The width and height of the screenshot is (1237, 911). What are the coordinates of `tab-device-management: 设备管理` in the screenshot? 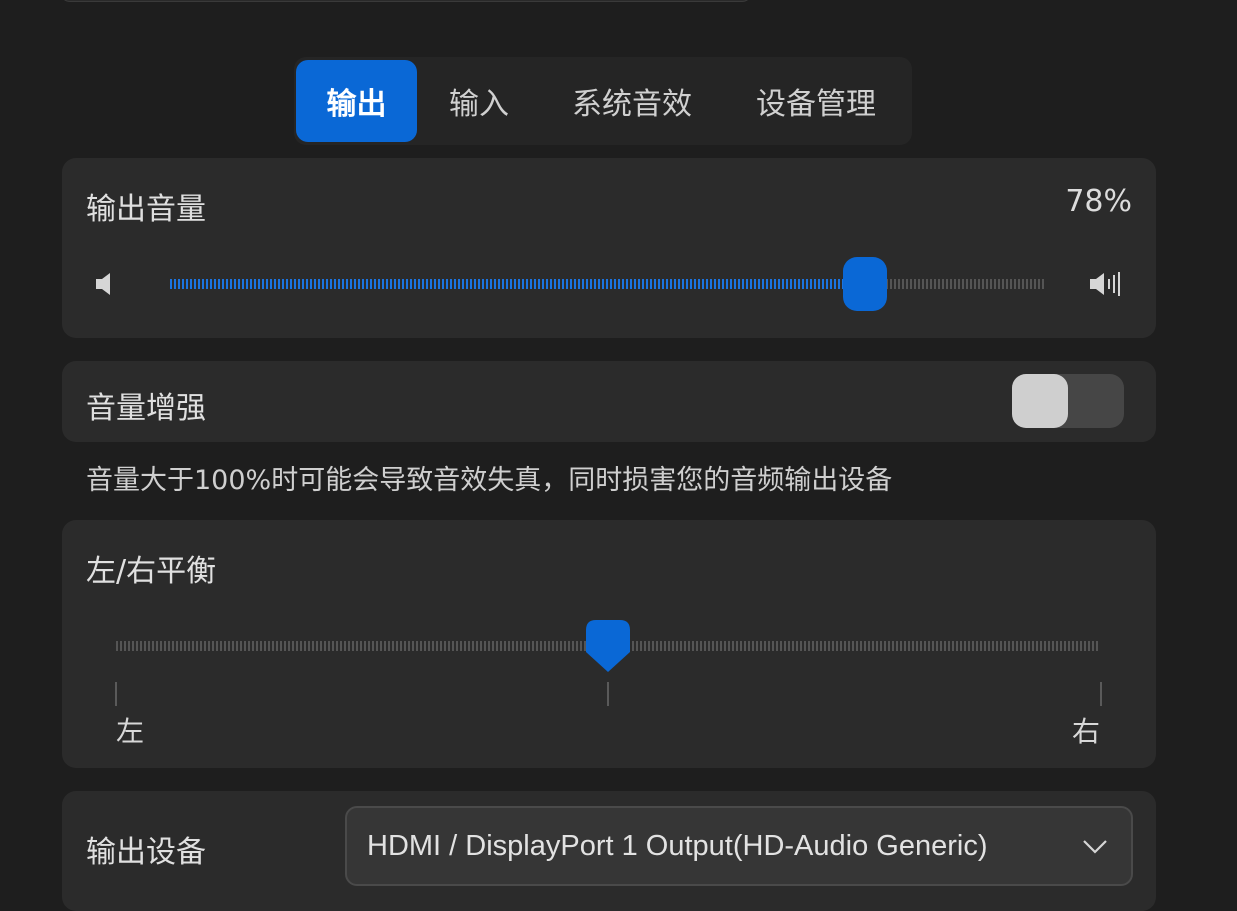 It's located at (816, 101).